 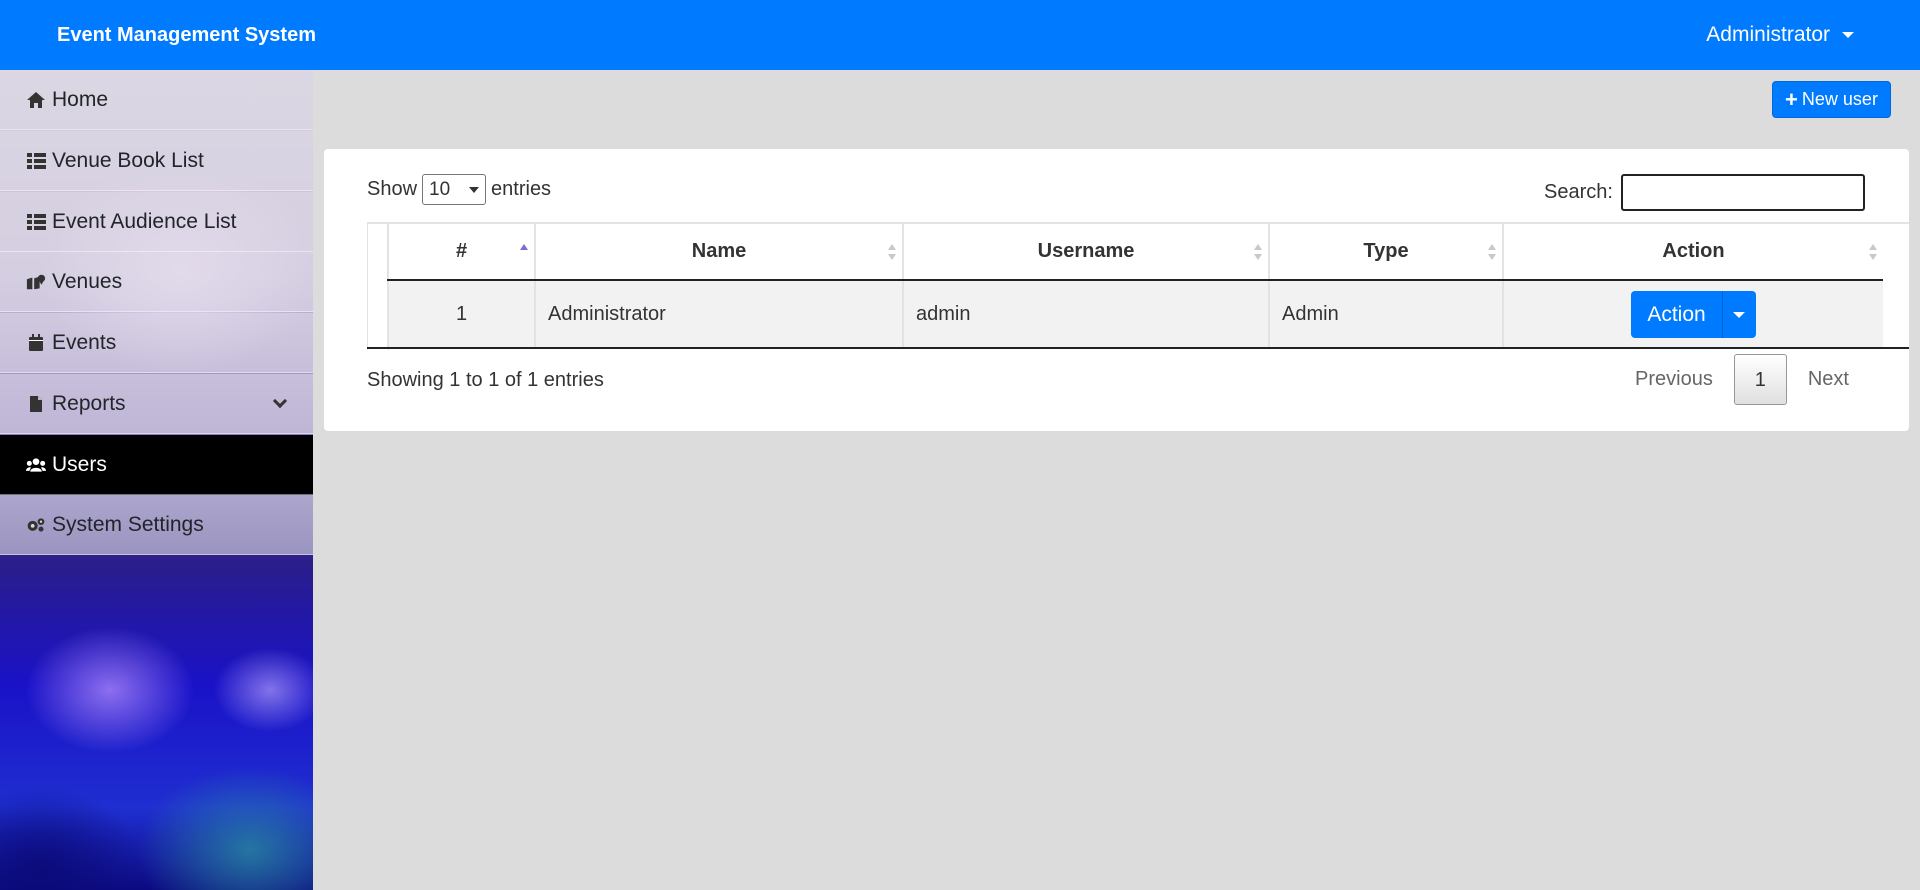 What do you see at coordinates (1768, 34) in the screenshot?
I see `user-menu-label: Administrator` at bounding box center [1768, 34].